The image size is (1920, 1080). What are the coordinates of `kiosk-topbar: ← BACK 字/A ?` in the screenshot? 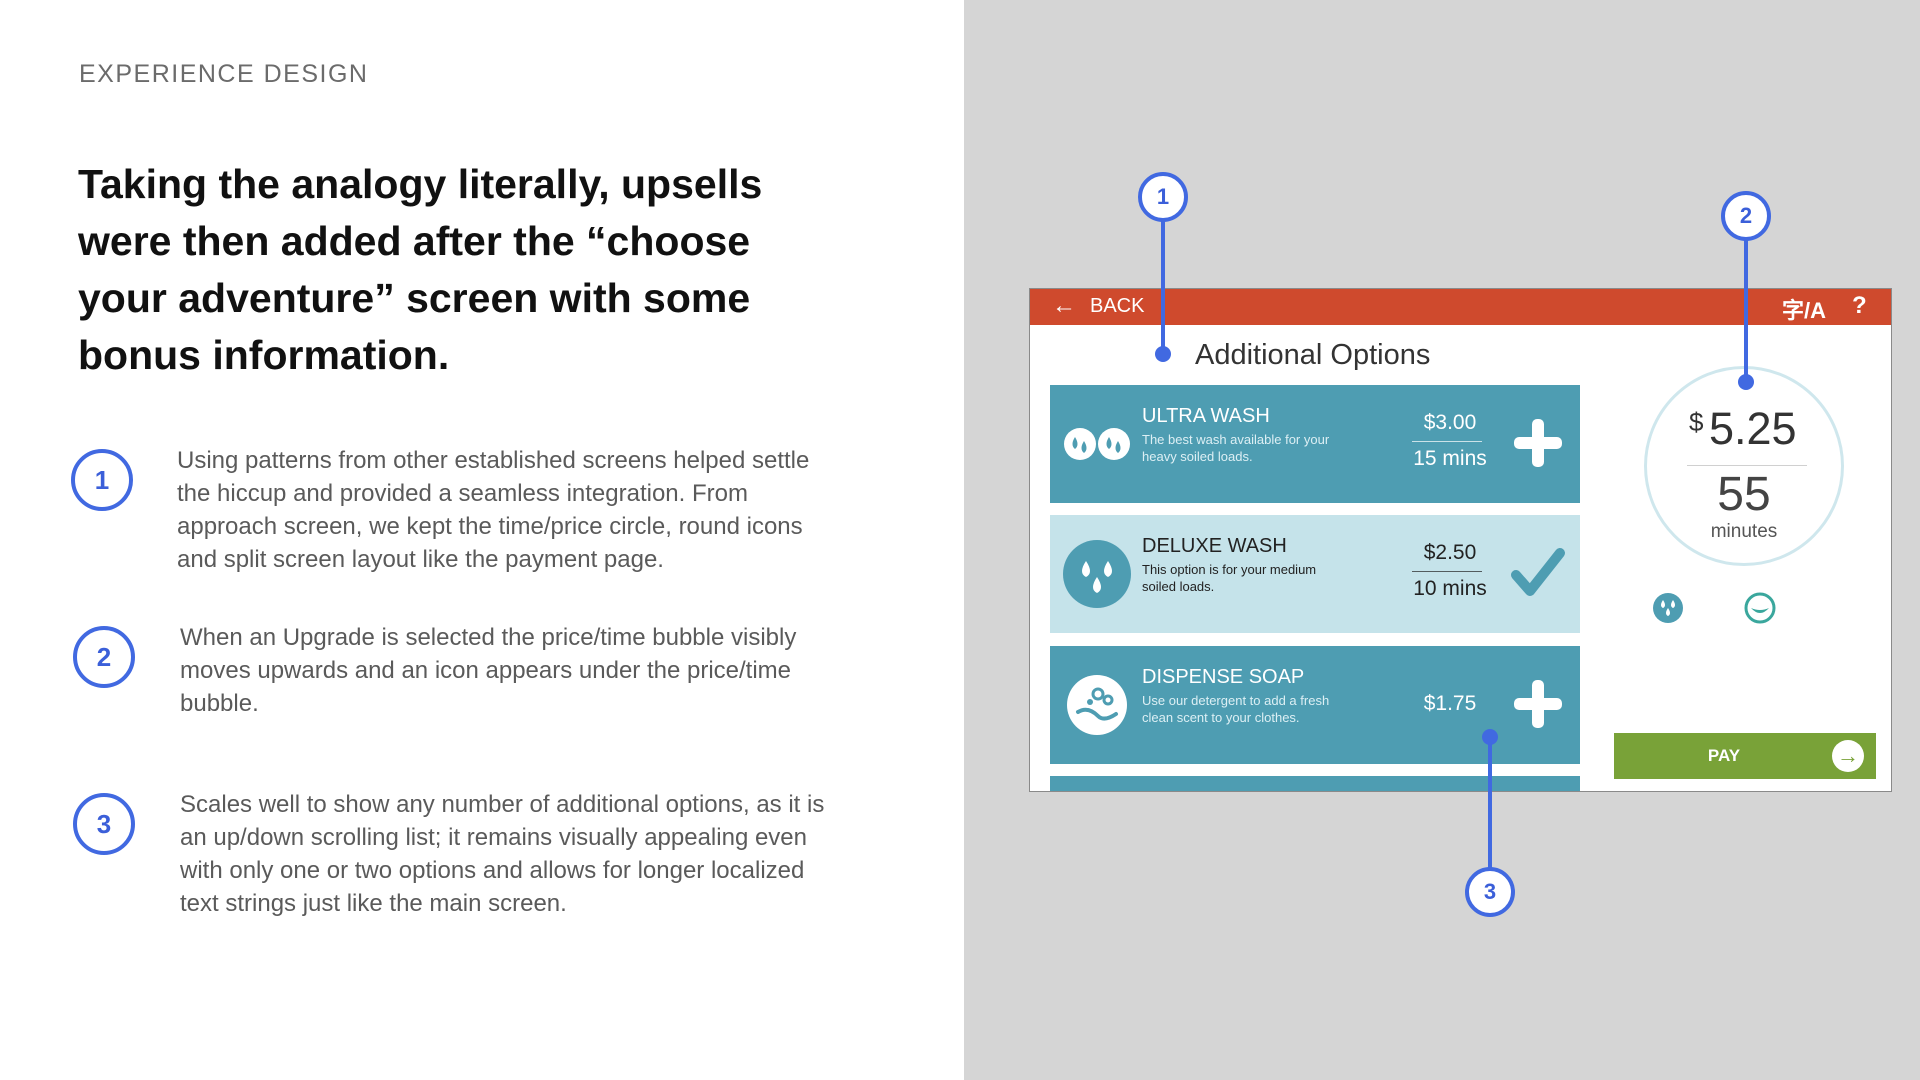 It's located at (1460, 307).